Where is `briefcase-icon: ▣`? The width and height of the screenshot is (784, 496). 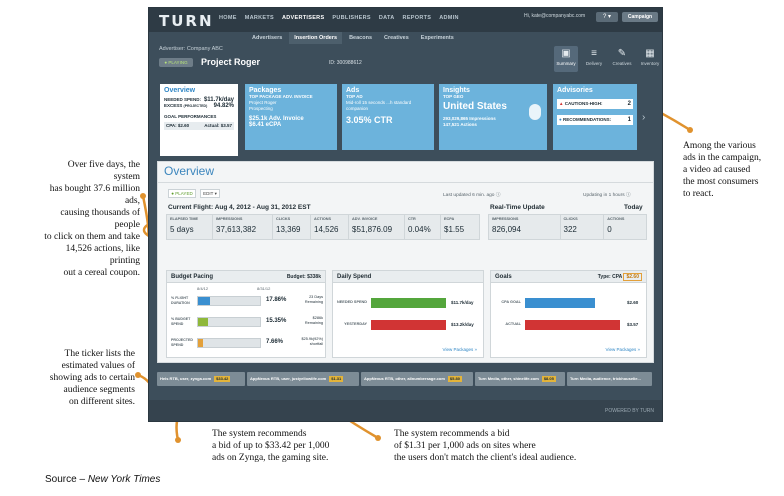 briefcase-icon: ▣ is located at coordinates (566, 53).